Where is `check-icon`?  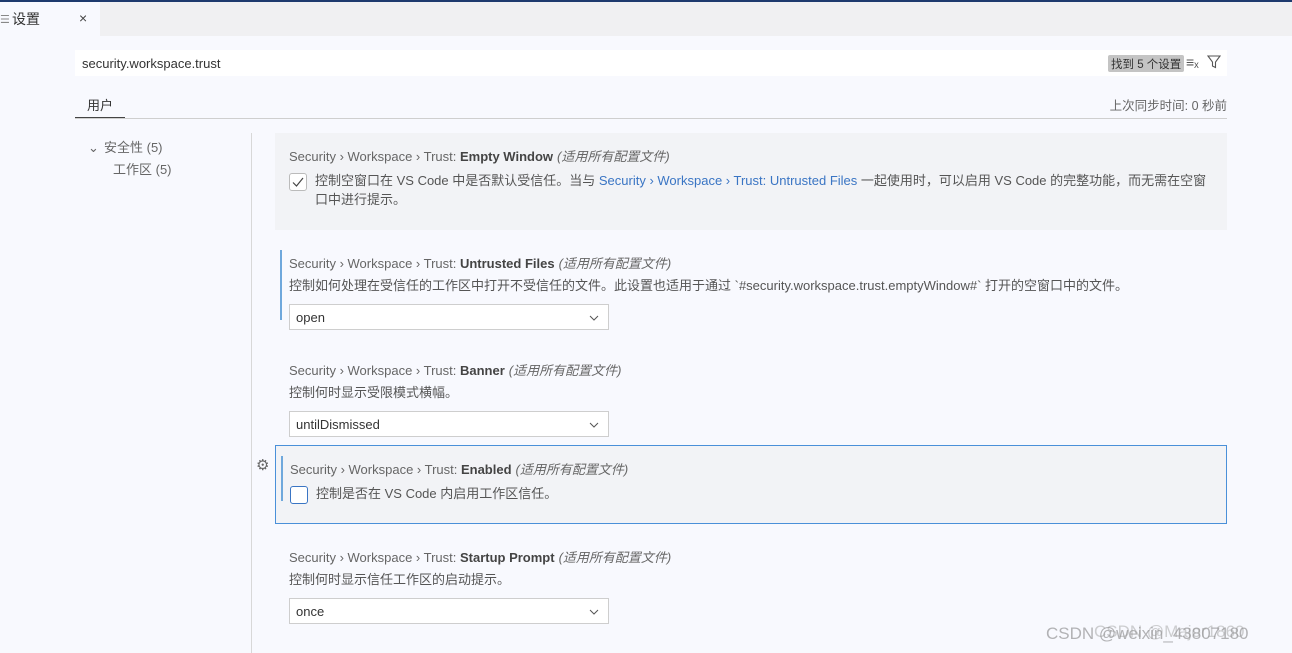
check-icon is located at coordinates (298, 182).